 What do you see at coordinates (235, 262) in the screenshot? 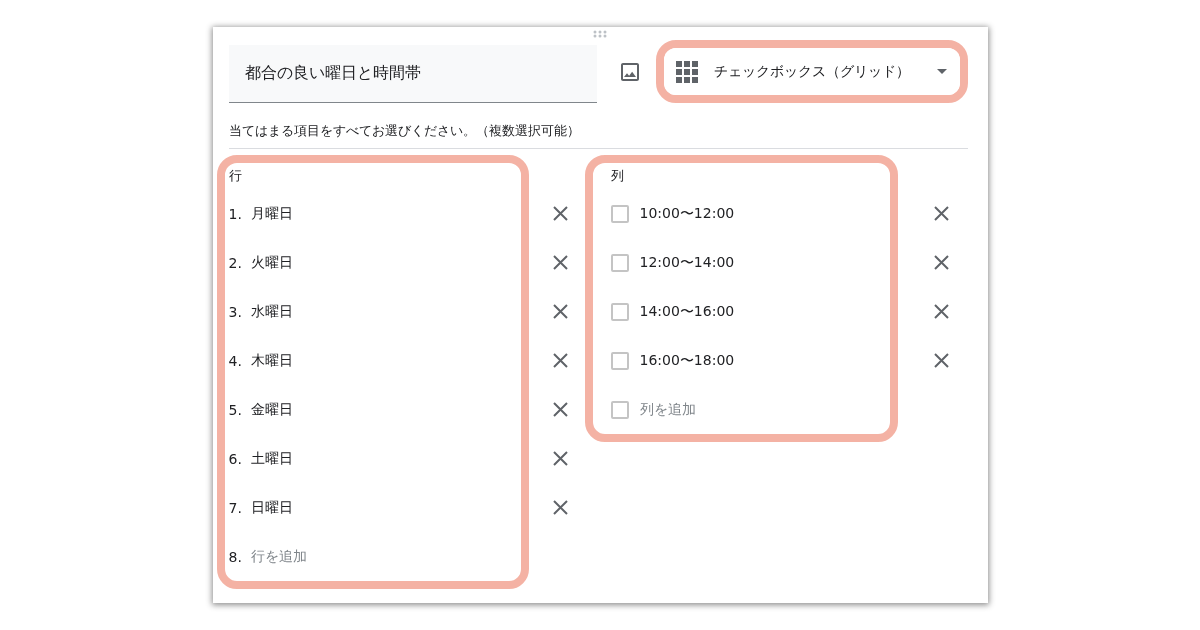
I see `row-number: 2.` at bounding box center [235, 262].